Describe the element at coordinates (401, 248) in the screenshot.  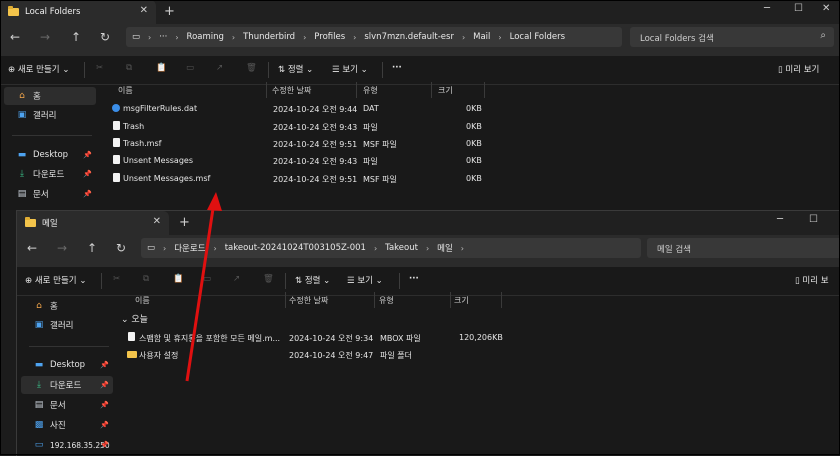
I see `breadcrumb-item: Takeout` at that location.